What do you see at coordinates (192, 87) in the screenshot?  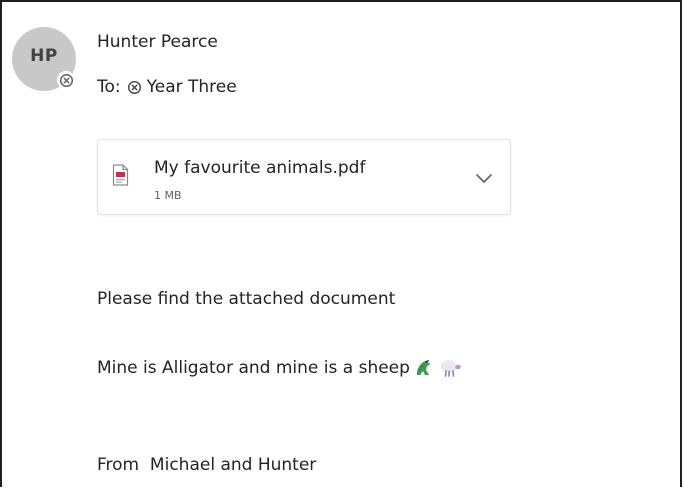 I see `recipient-name: Year Three` at bounding box center [192, 87].